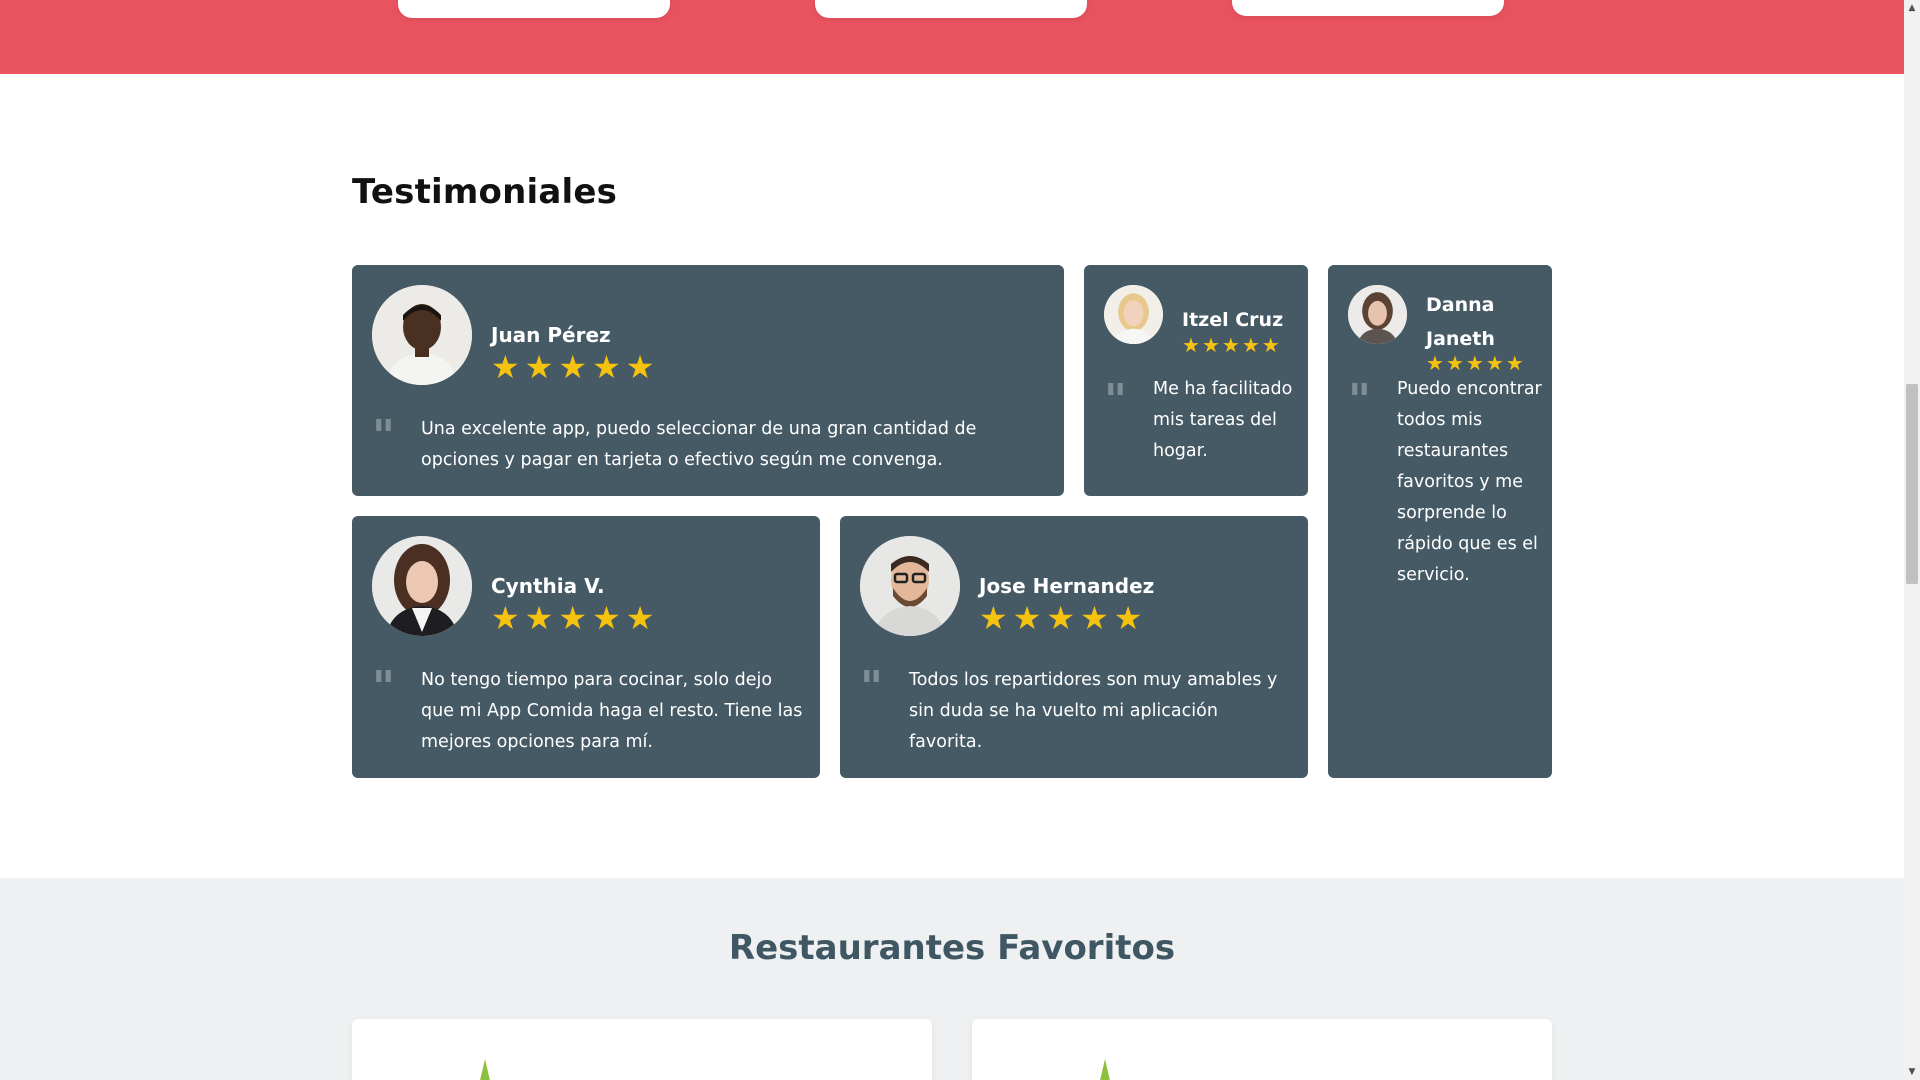  I want to click on testimonial-name: Juan Pérez, so click(551, 335).